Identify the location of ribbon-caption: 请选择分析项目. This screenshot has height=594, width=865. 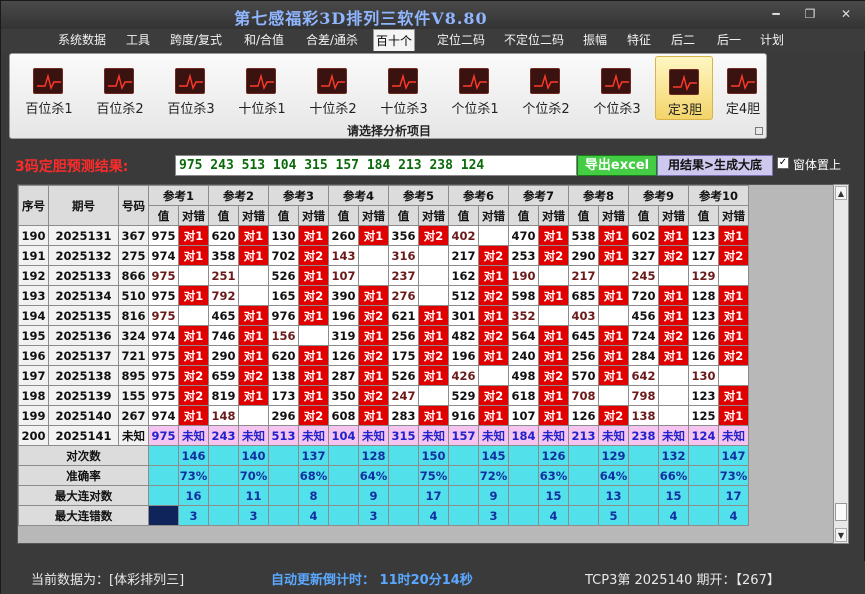
(388, 131).